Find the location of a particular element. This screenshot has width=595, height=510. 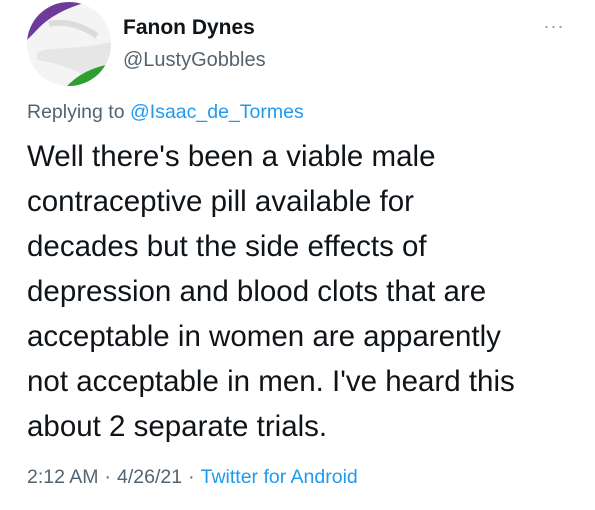

replying-to-line: Replying to @Isaac_de_Tormes is located at coordinates (165, 112).